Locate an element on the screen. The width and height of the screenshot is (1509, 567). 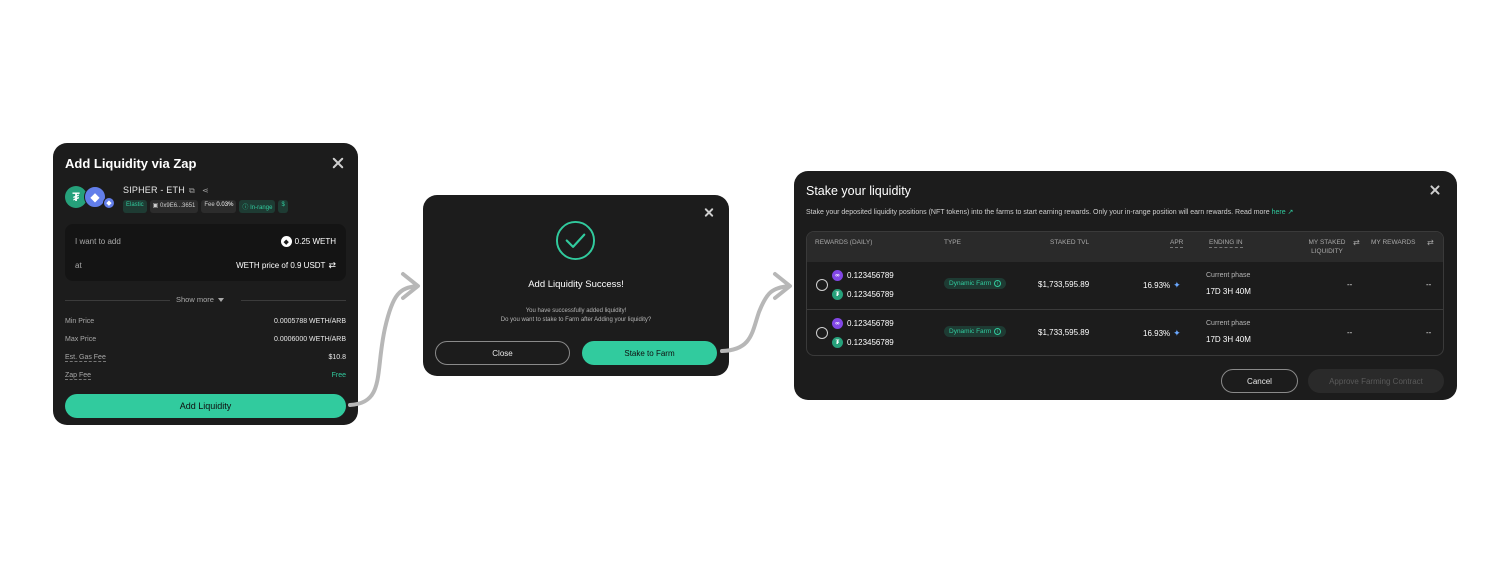
header-my-rewards: MY REWARDS is located at coordinates (1393, 242).